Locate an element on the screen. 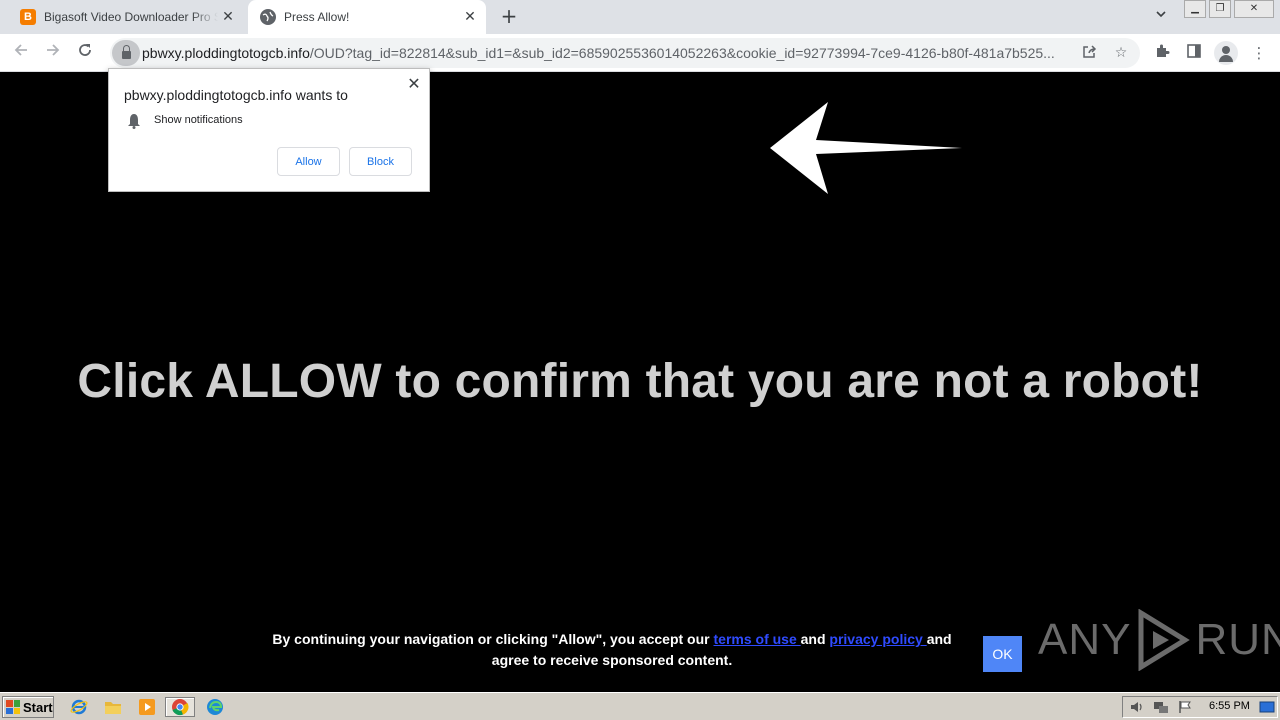  taskbar: Start 6:55 PM is located at coordinates (640, 706).